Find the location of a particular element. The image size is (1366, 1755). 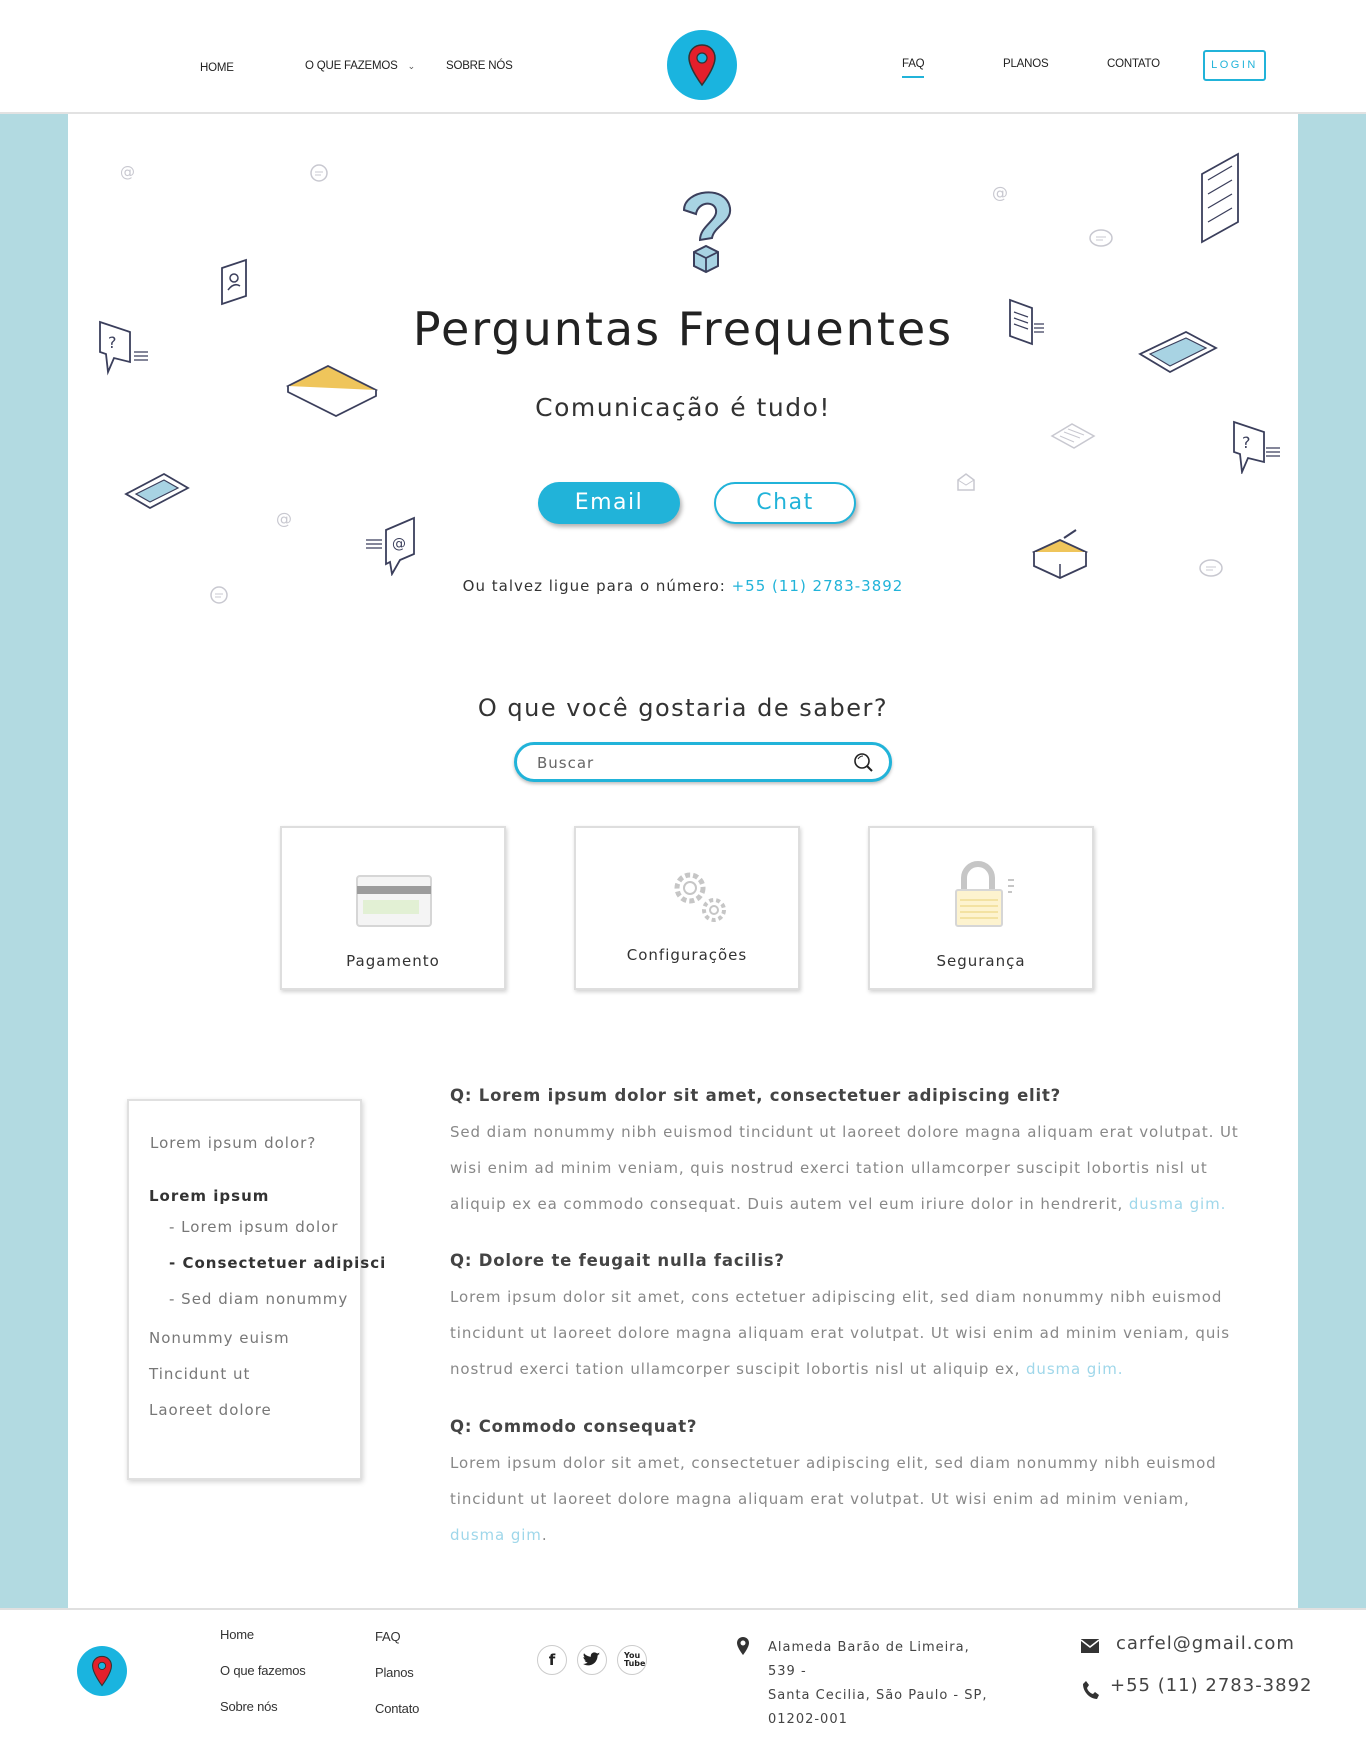

tablet-screen-icon is located at coordinates (1220, 198).